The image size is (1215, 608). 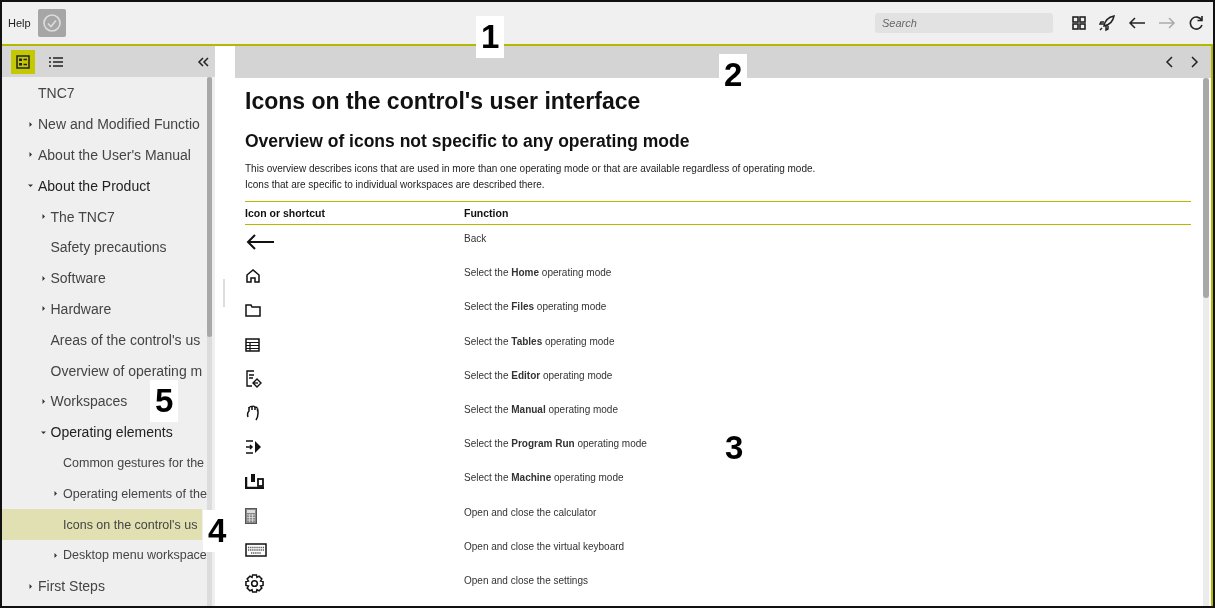 What do you see at coordinates (203, 61) in the screenshot?
I see `collapse-icon` at bounding box center [203, 61].